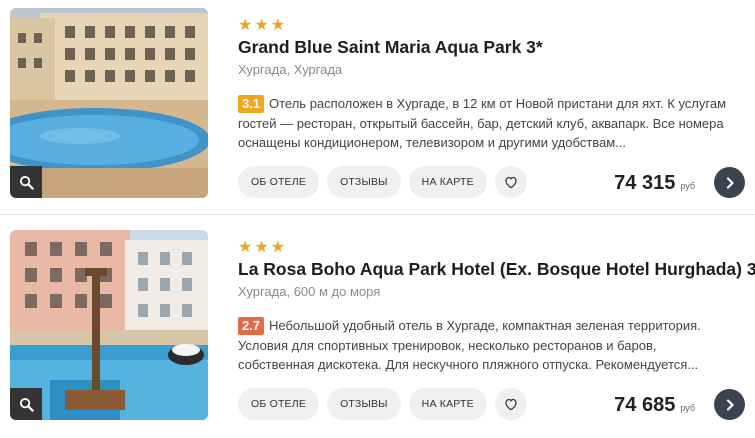 The image size is (755, 438). I want to click on card-divider, so click(377, 214).